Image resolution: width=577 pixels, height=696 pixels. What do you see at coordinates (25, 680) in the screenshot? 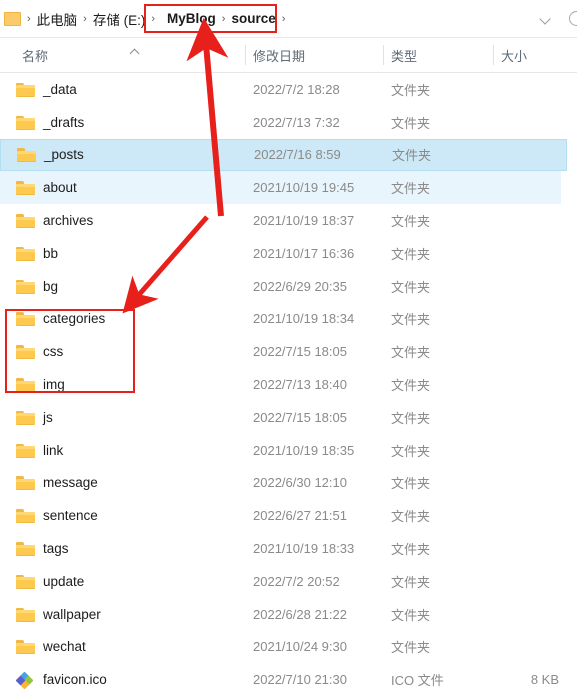
I see `ico-file-icon` at bounding box center [25, 680].